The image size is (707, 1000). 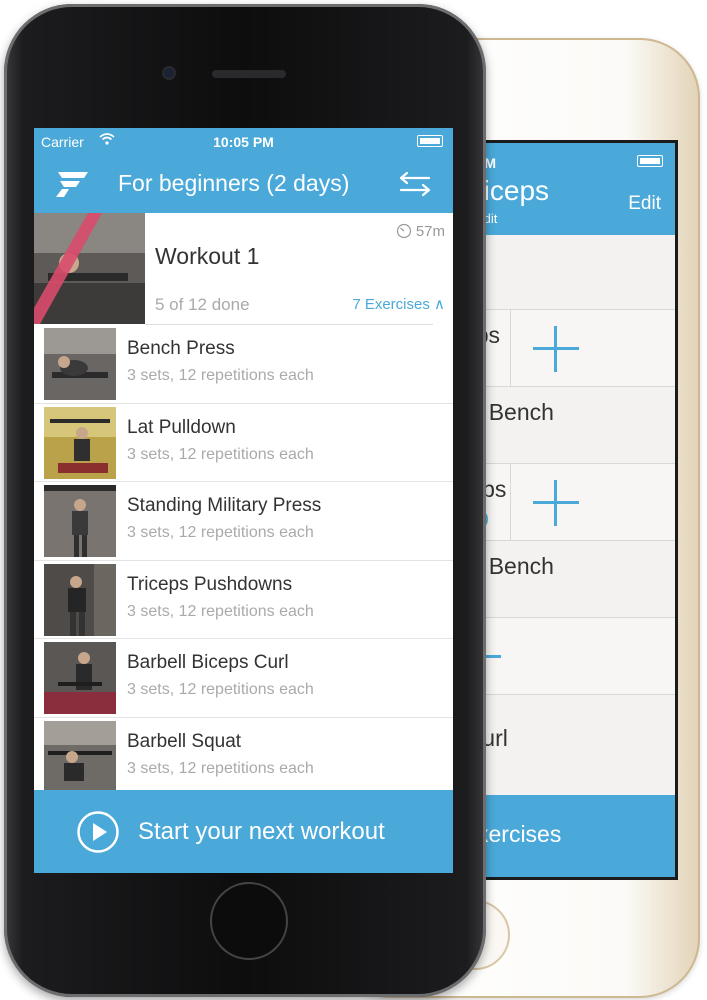 I want to click on status-bar: Carrier 10:05 PM, so click(x=243, y=142).